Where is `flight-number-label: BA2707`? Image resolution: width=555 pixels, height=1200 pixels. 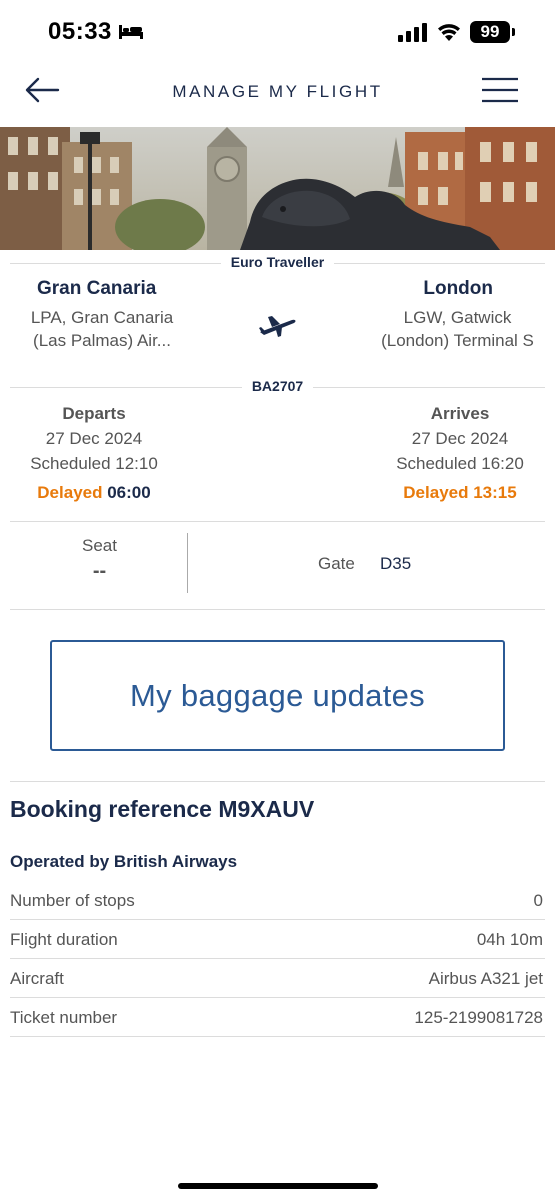 flight-number-label: BA2707 is located at coordinates (277, 386).